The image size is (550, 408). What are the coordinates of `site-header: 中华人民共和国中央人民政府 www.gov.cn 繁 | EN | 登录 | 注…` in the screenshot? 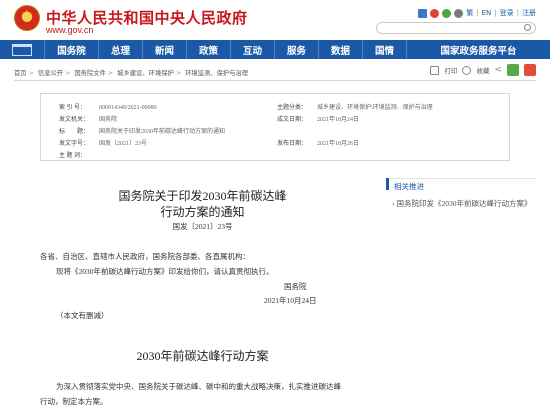 It's located at (275, 19).